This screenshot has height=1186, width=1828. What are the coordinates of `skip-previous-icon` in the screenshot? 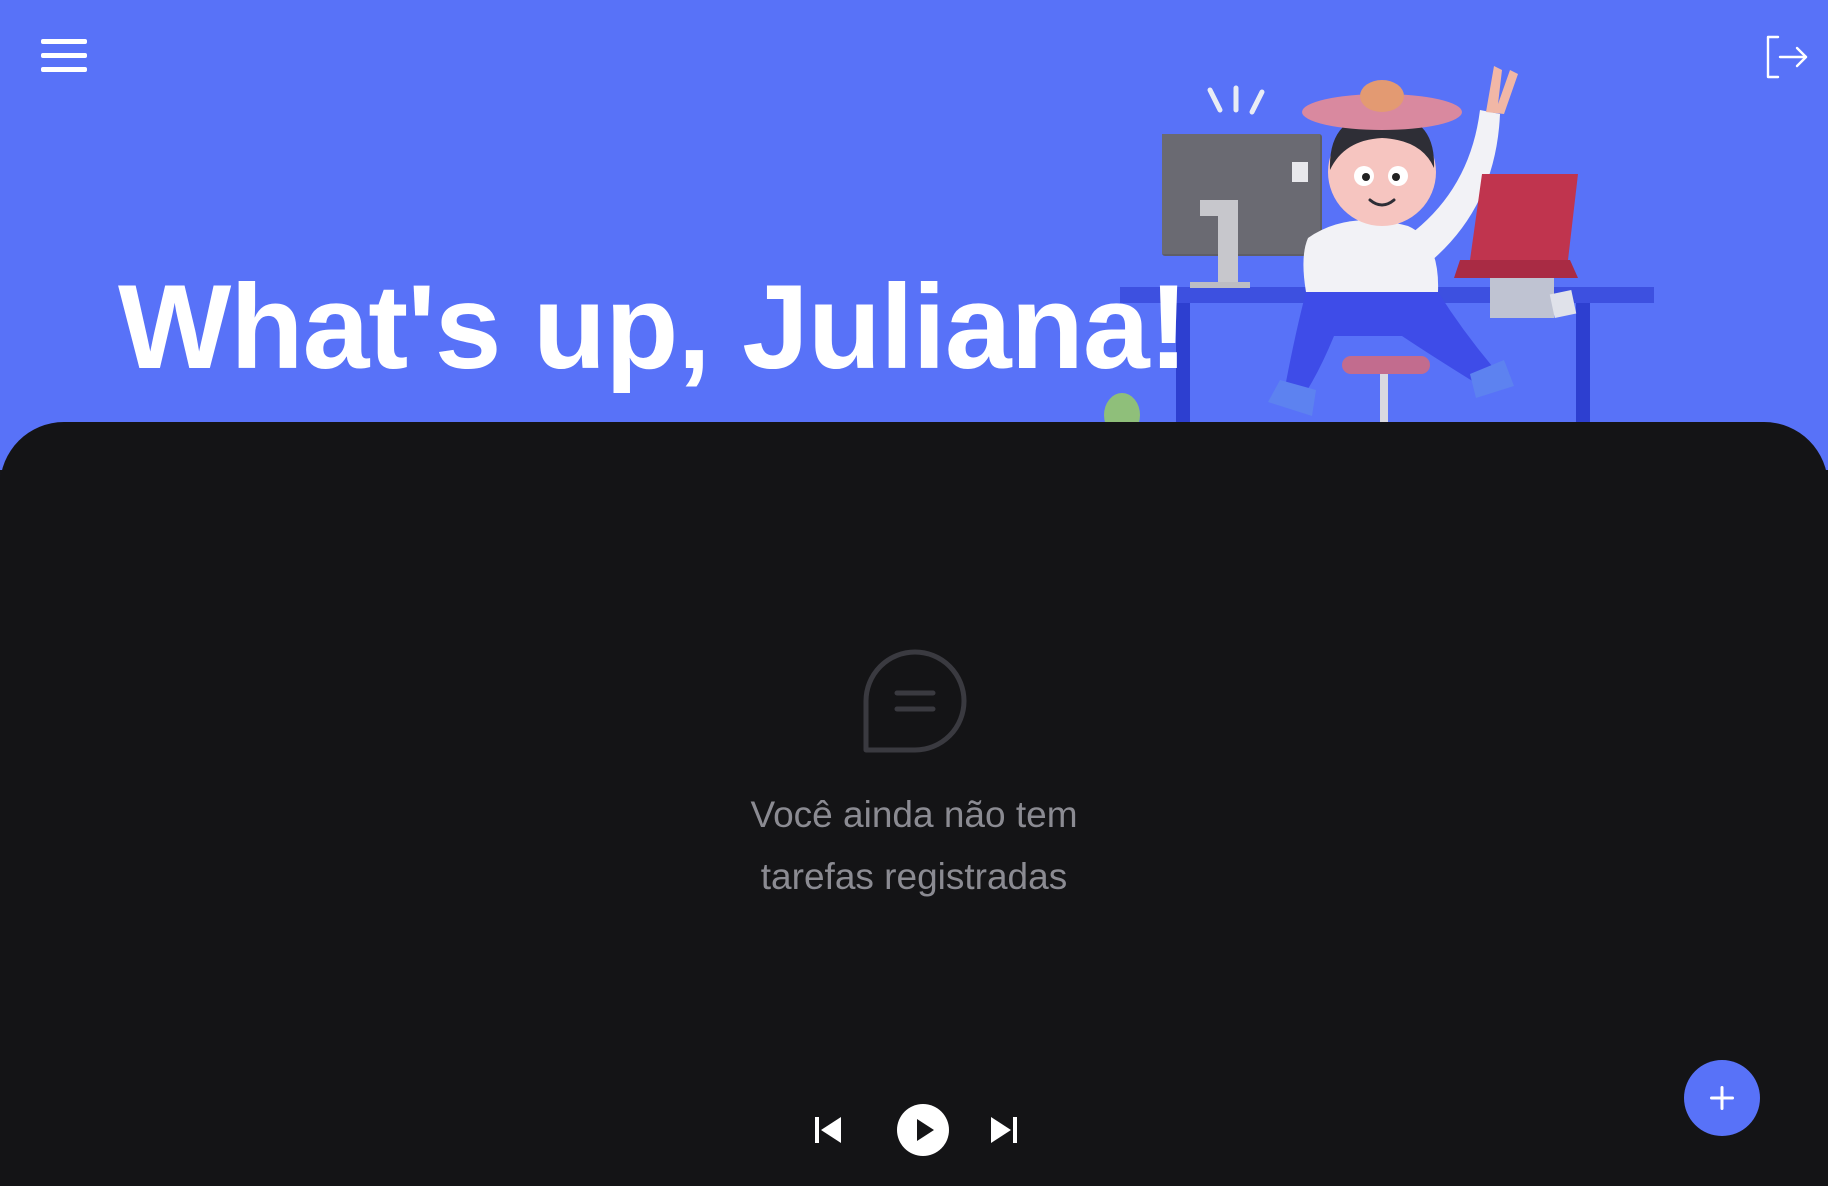 It's located at (828, 1130).